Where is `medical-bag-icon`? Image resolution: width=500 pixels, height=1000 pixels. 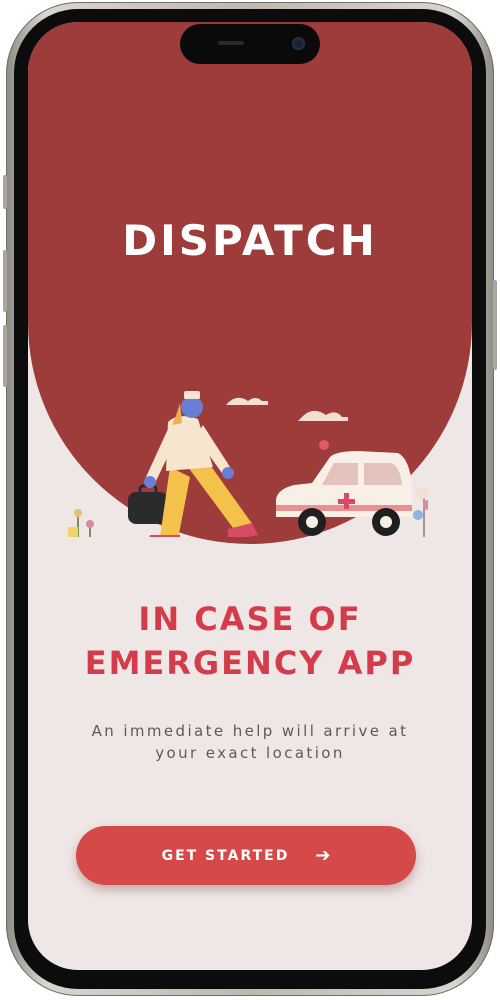 medical-bag-icon is located at coordinates (148, 504).